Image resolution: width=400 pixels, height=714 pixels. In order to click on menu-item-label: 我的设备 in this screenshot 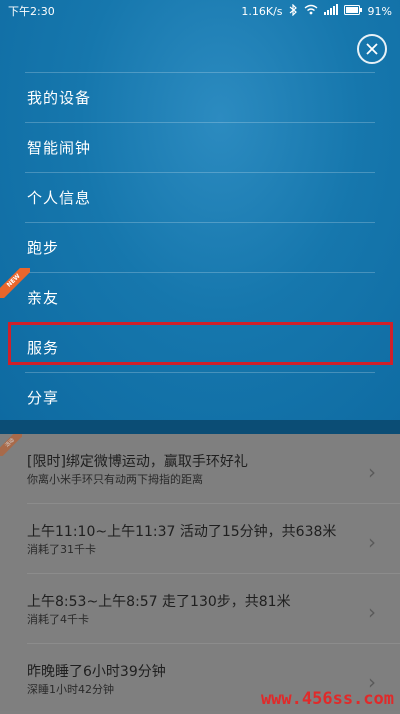, I will do `click(59, 98)`.